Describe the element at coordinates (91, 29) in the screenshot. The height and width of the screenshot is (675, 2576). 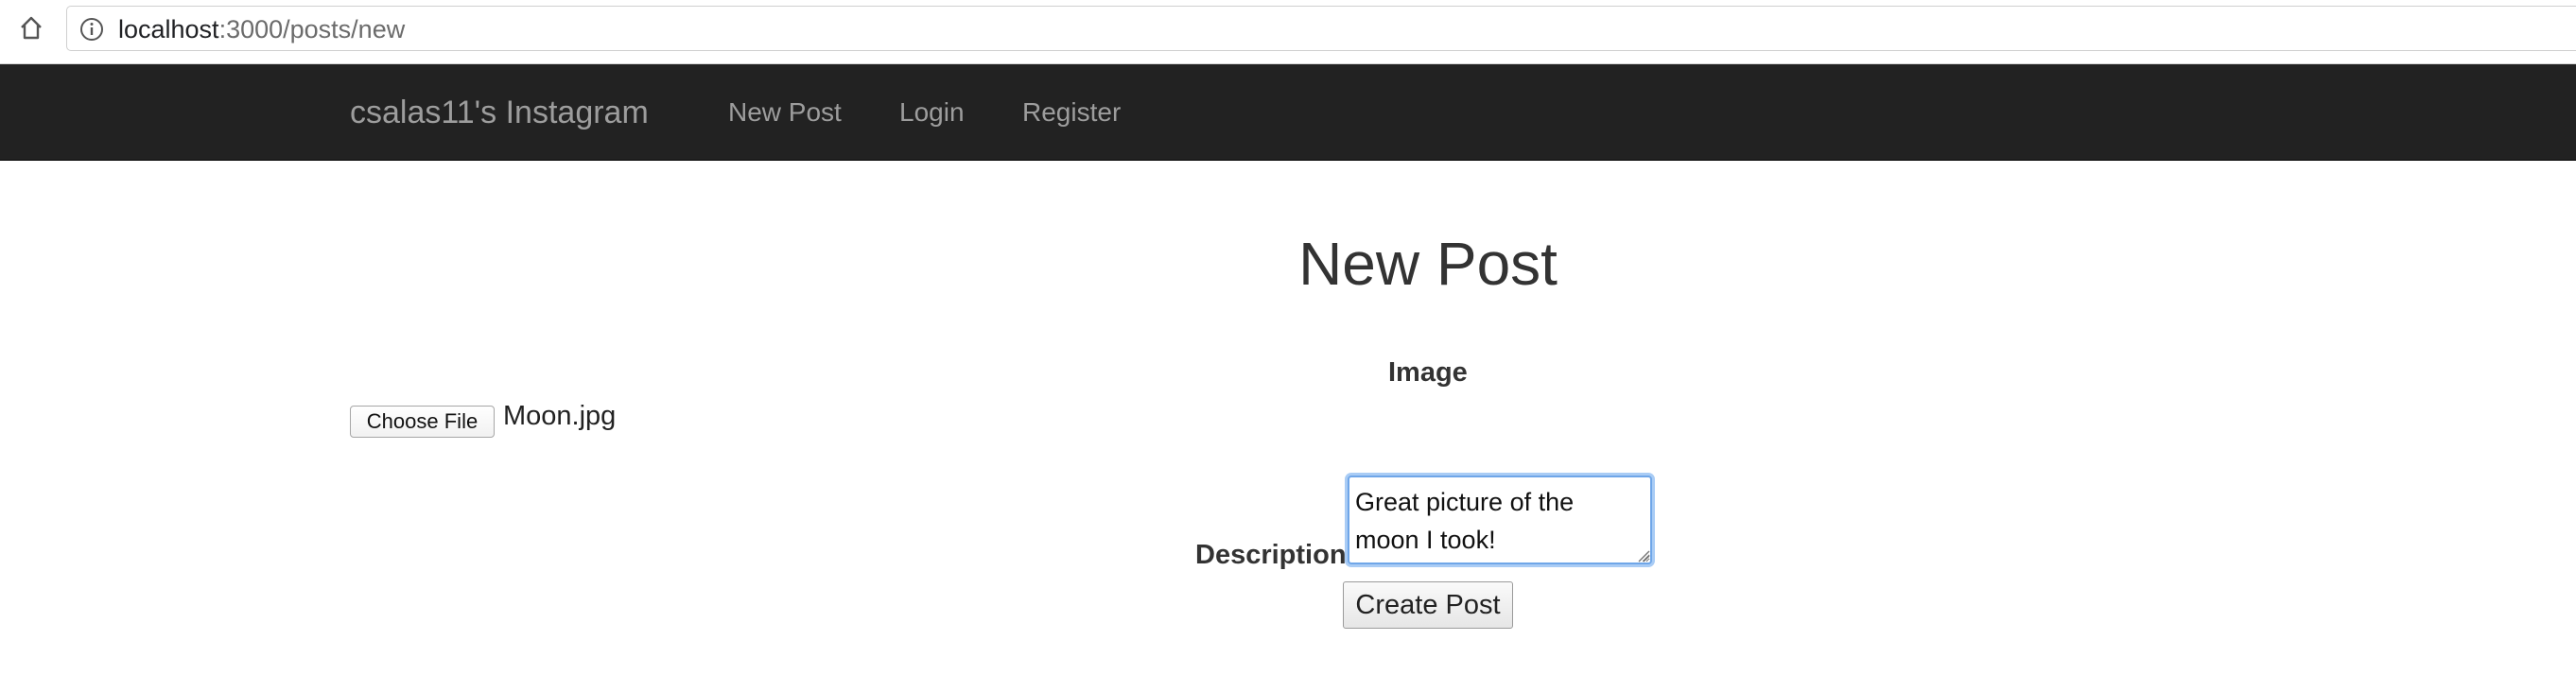
I see `info-icon` at that location.